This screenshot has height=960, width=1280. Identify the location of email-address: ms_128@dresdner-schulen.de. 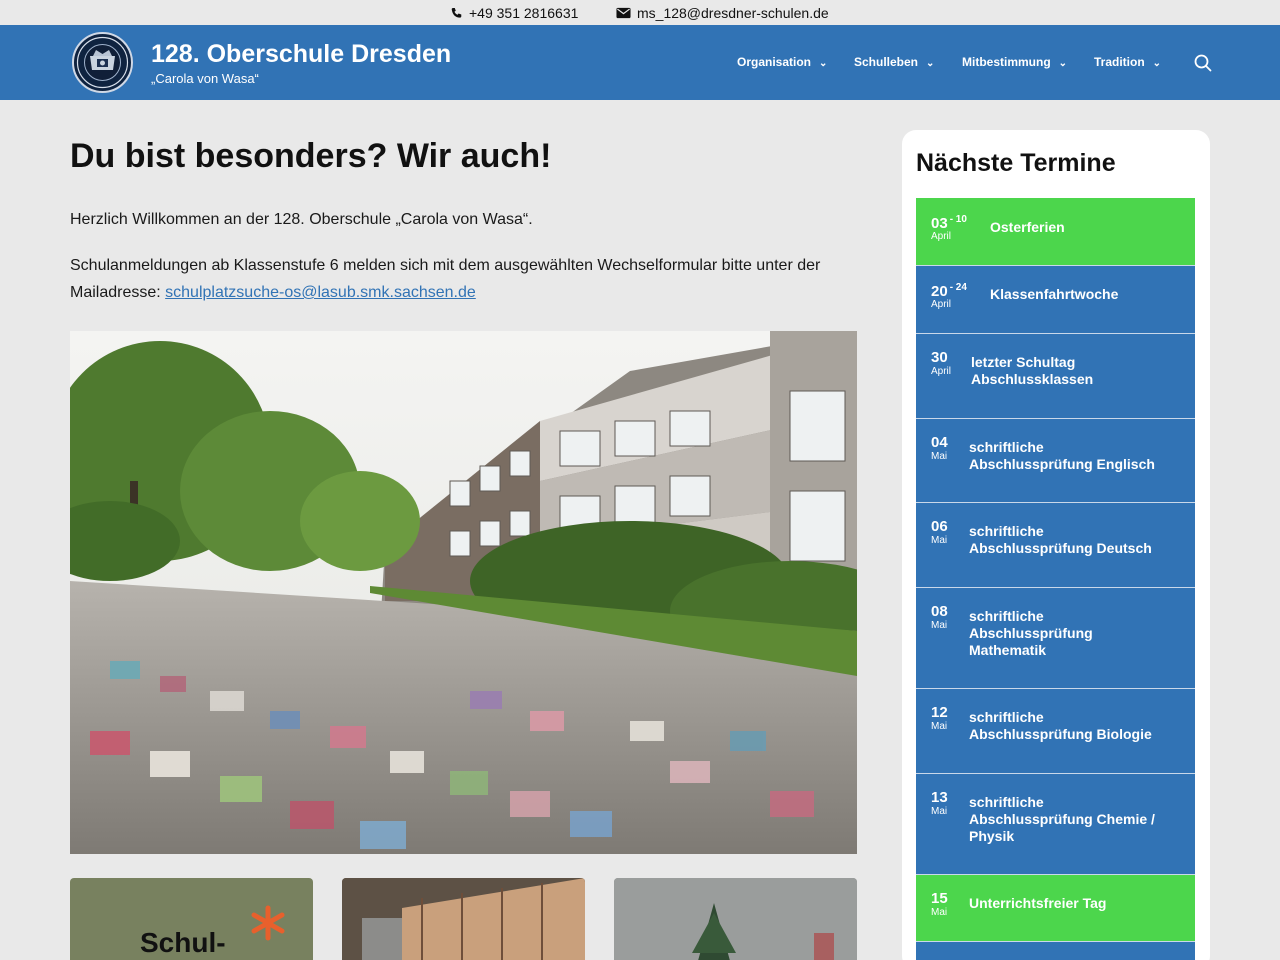
(733, 13).